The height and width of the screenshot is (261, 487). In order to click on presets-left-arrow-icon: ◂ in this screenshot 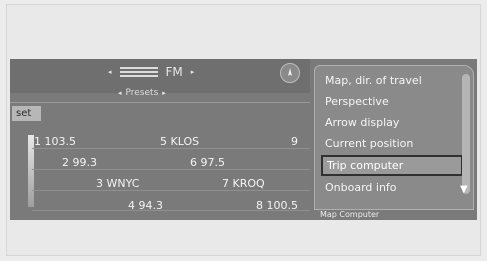, I will do `click(120, 93)`.